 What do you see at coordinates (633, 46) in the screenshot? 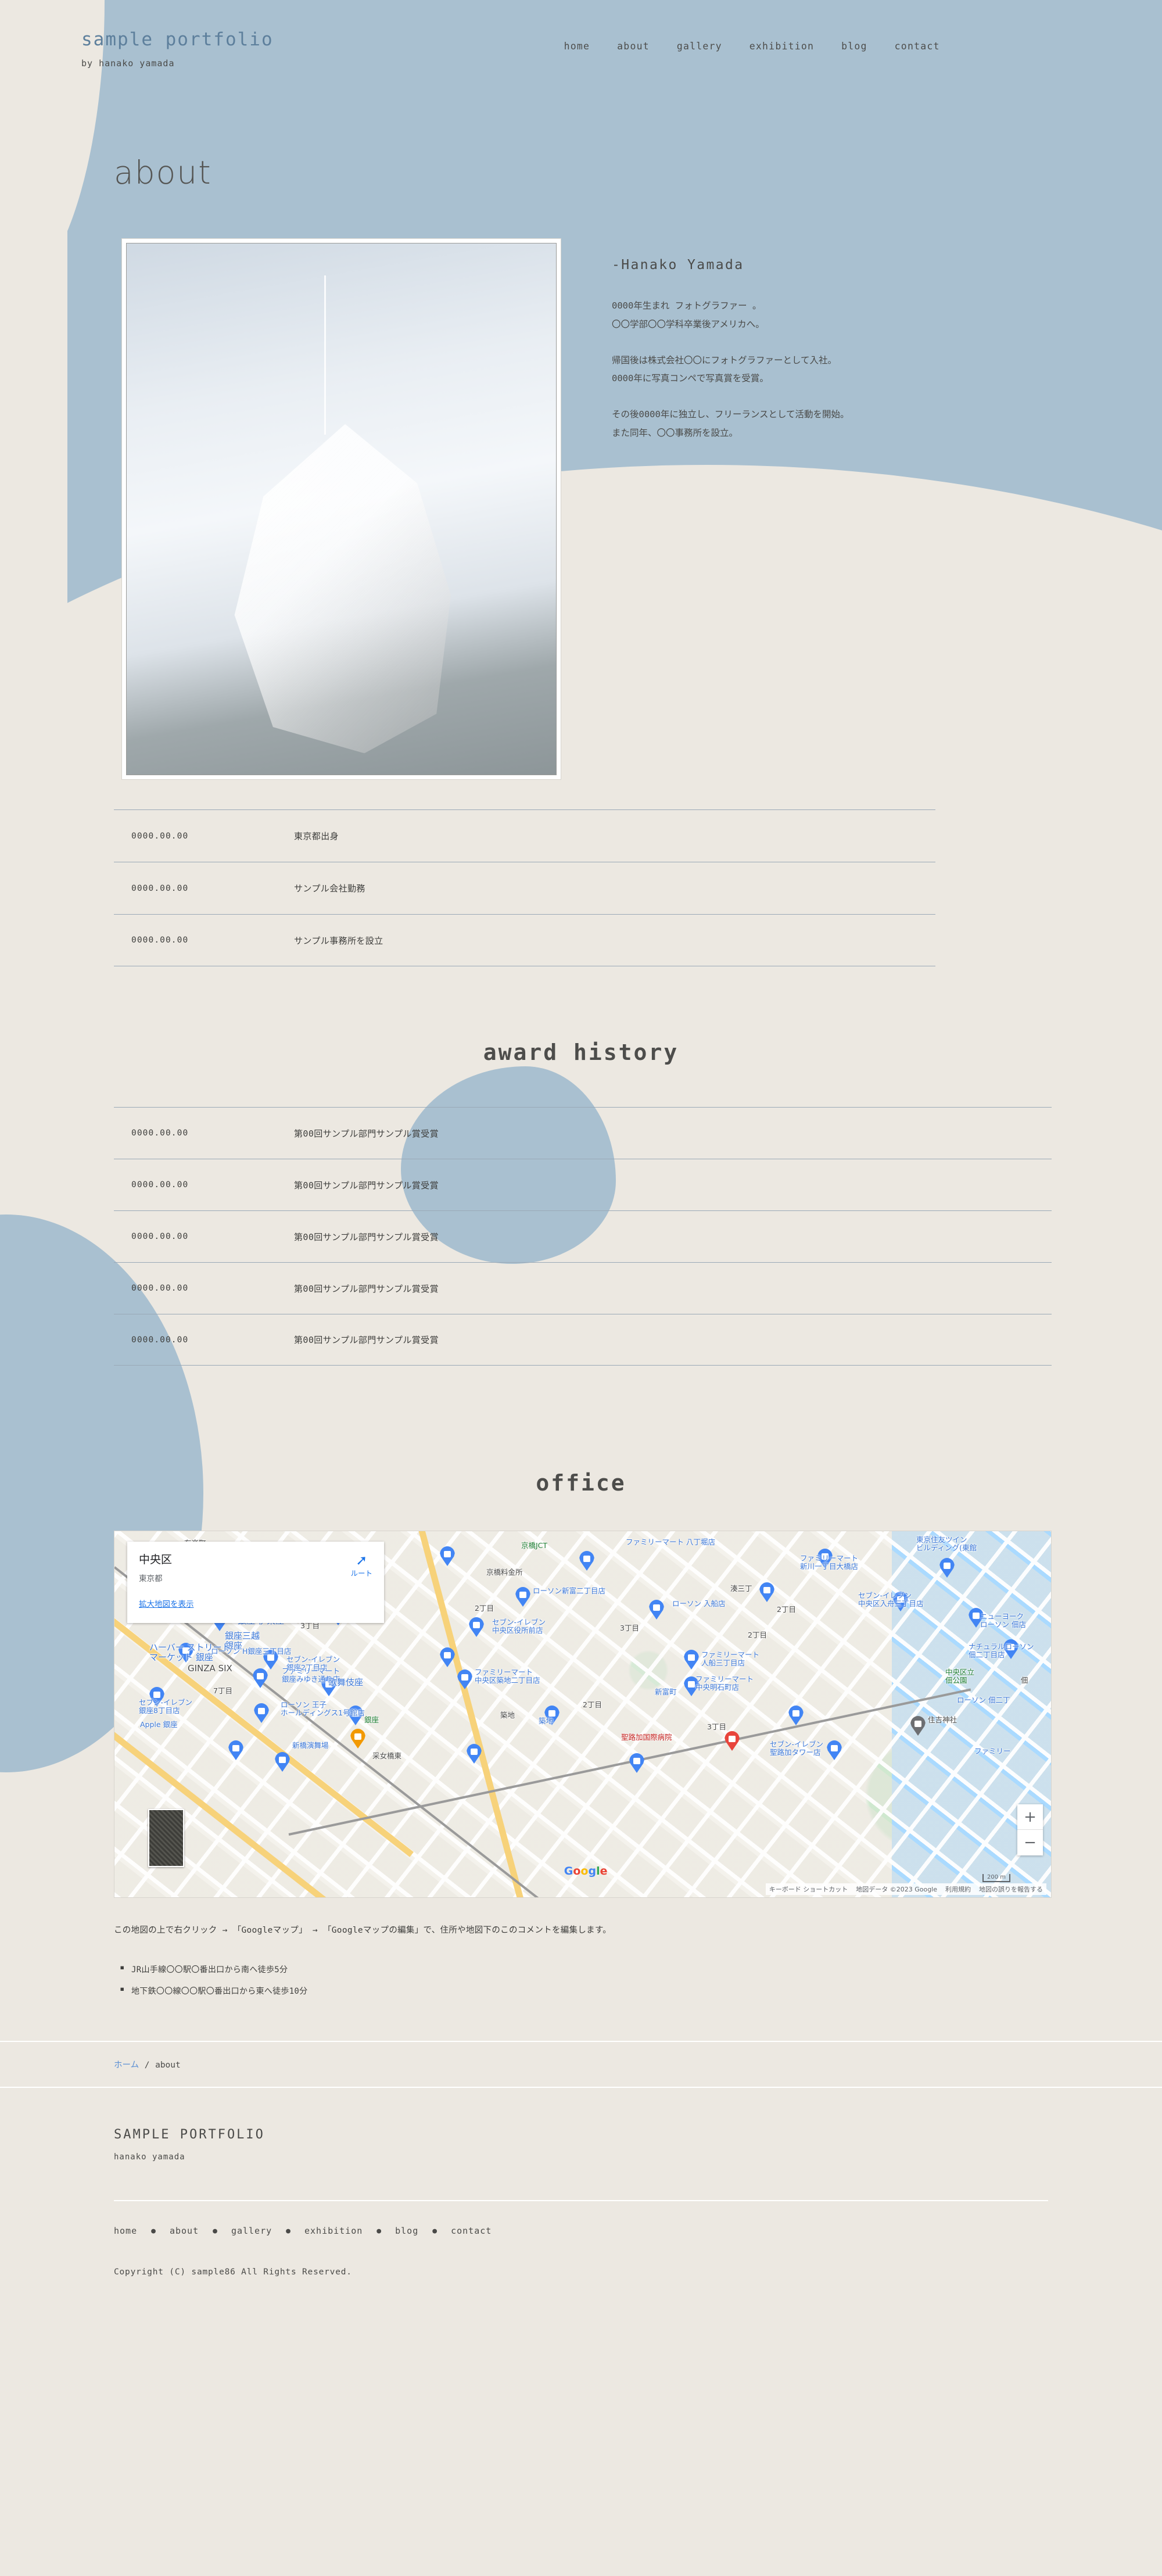
I see `nav-item-about: about` at bounding box center [633, 46].